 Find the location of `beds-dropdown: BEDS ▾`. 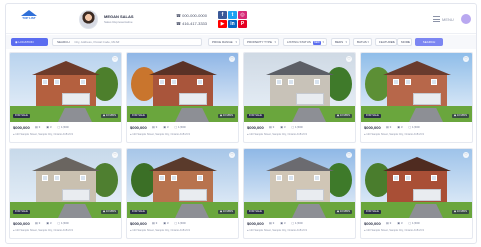

beds-dropdown: BEDS ▾ is located at coordinates (340, 42).